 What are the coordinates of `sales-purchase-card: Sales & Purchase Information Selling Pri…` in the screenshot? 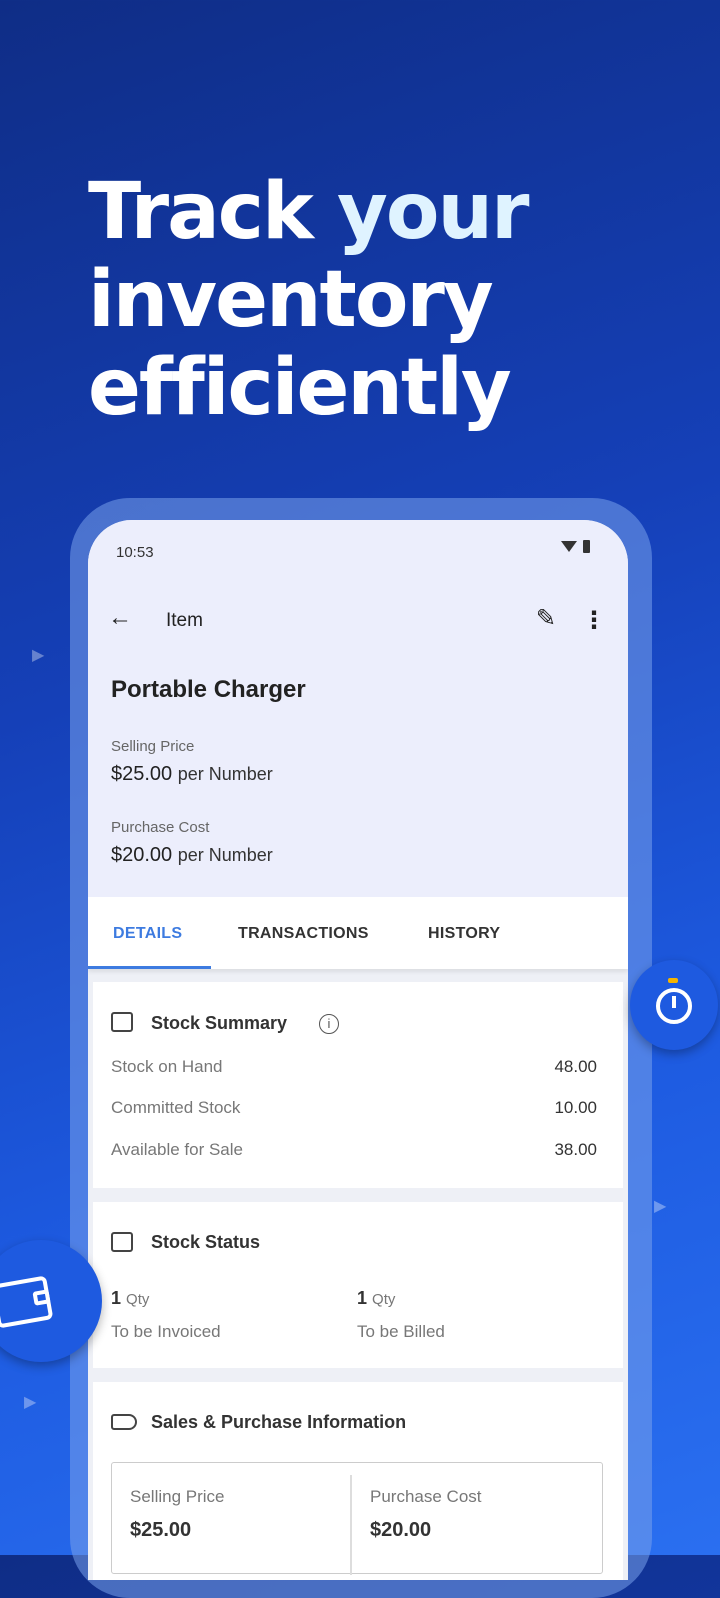 It's located at (358, 1481).